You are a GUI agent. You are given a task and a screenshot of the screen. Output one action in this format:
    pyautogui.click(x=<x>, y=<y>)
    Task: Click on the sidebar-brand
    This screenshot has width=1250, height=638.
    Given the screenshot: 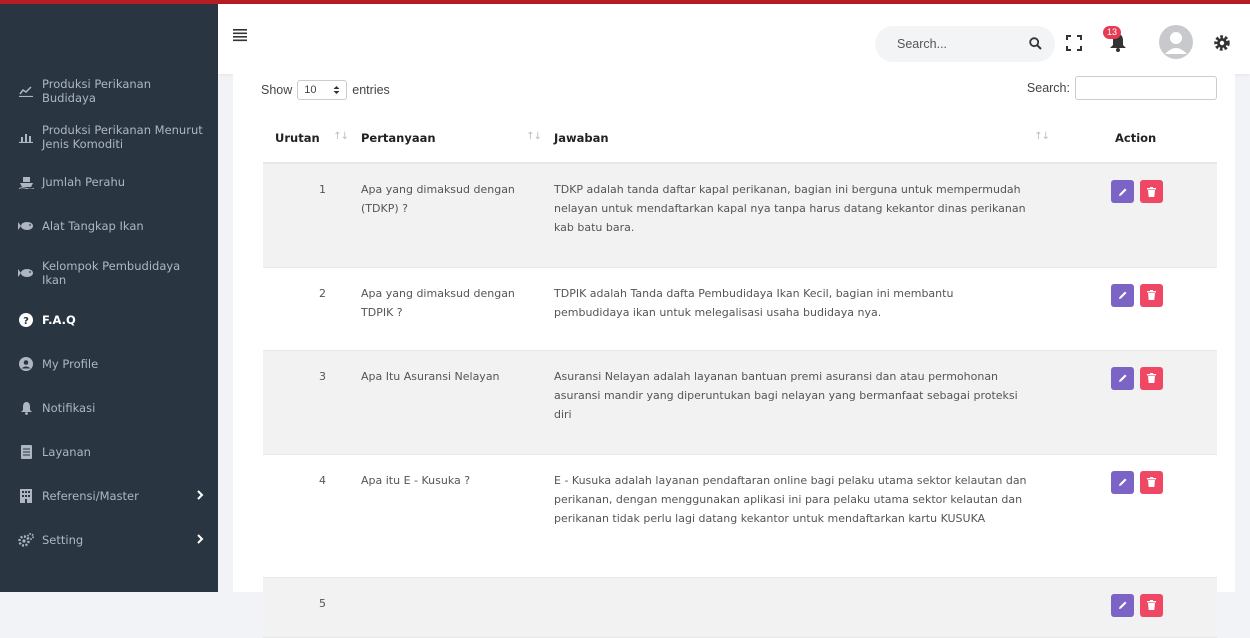 What is the action you would take?
    pyautogui.click(x=109, y=36)
    